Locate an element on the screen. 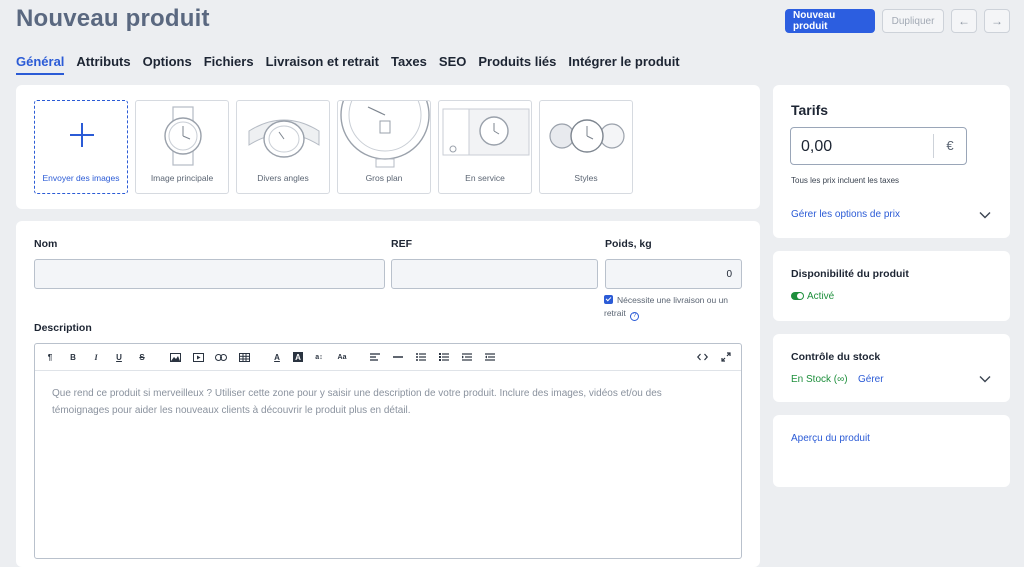 The width and height of the screenshot is (1024, 567). currency-symbol: € is located at coordinates (949, 146).